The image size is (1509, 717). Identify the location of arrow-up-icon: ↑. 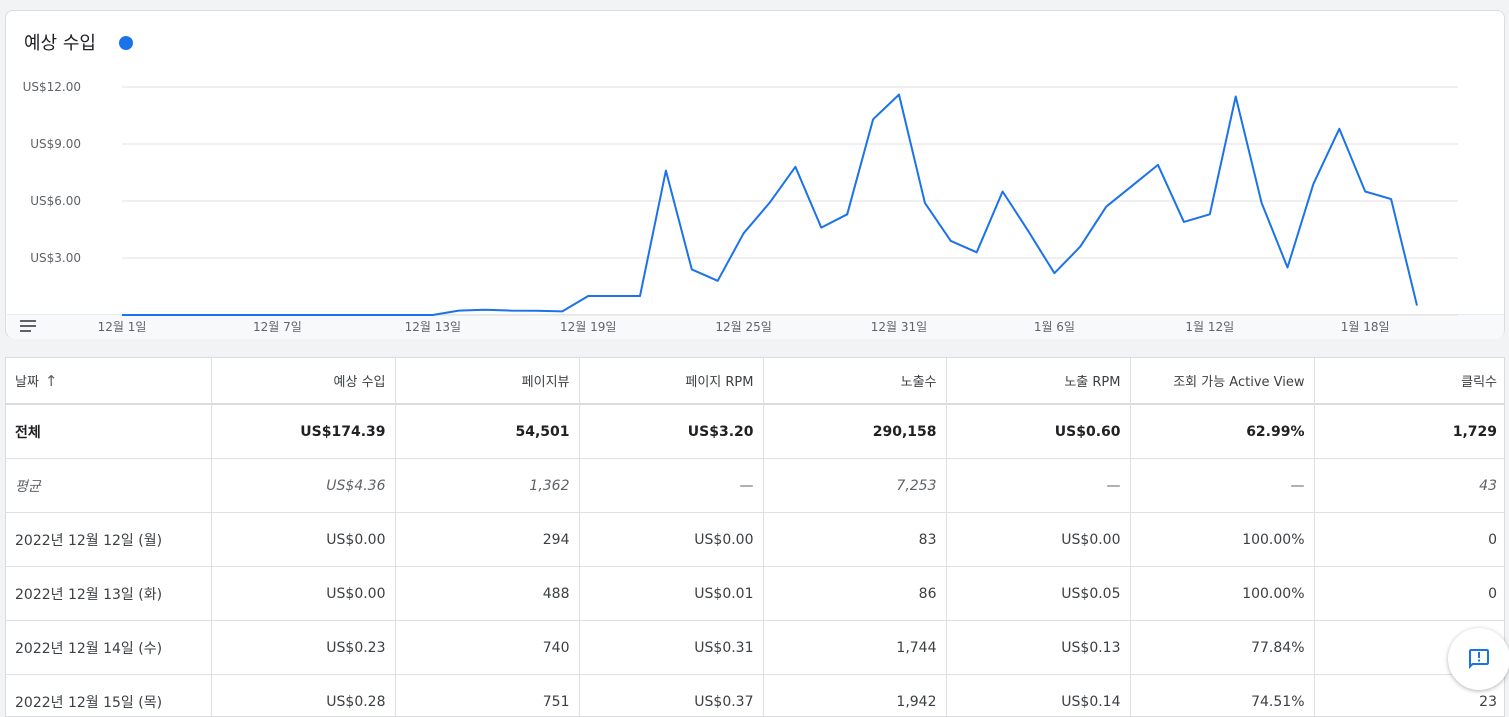
(51, 381).